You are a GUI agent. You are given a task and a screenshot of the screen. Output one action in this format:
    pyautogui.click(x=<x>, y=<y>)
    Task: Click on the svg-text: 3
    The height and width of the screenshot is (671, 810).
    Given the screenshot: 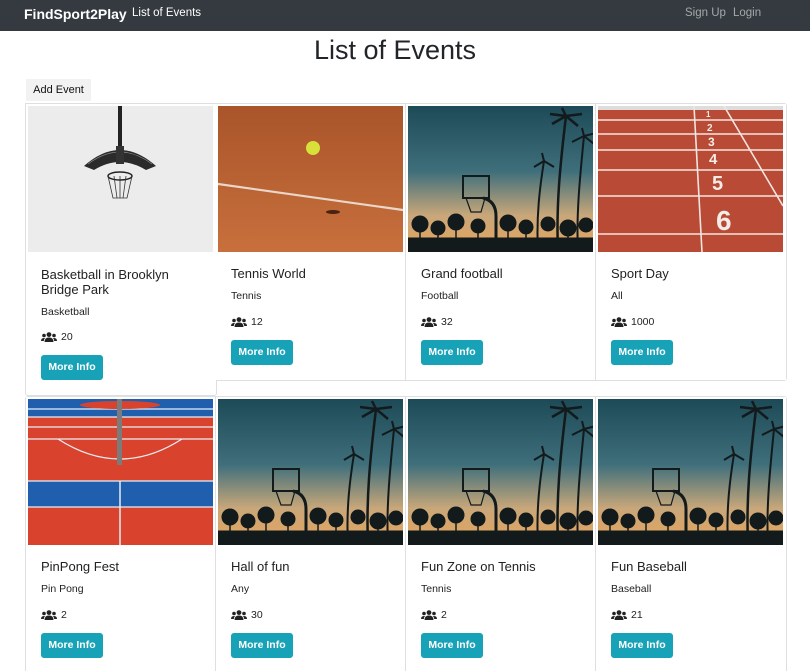 What is the action you would take?
    pyautogui.click(x=711, y=142)
    